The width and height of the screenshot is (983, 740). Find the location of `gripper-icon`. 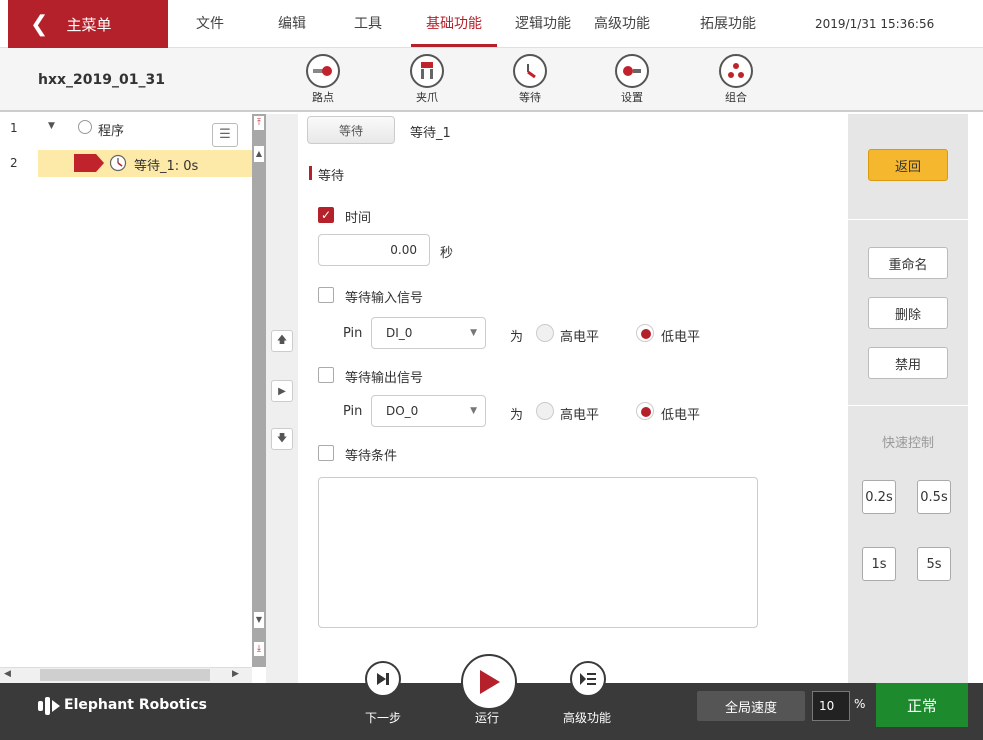

gripper-icon is located at coordinates (427, 71).